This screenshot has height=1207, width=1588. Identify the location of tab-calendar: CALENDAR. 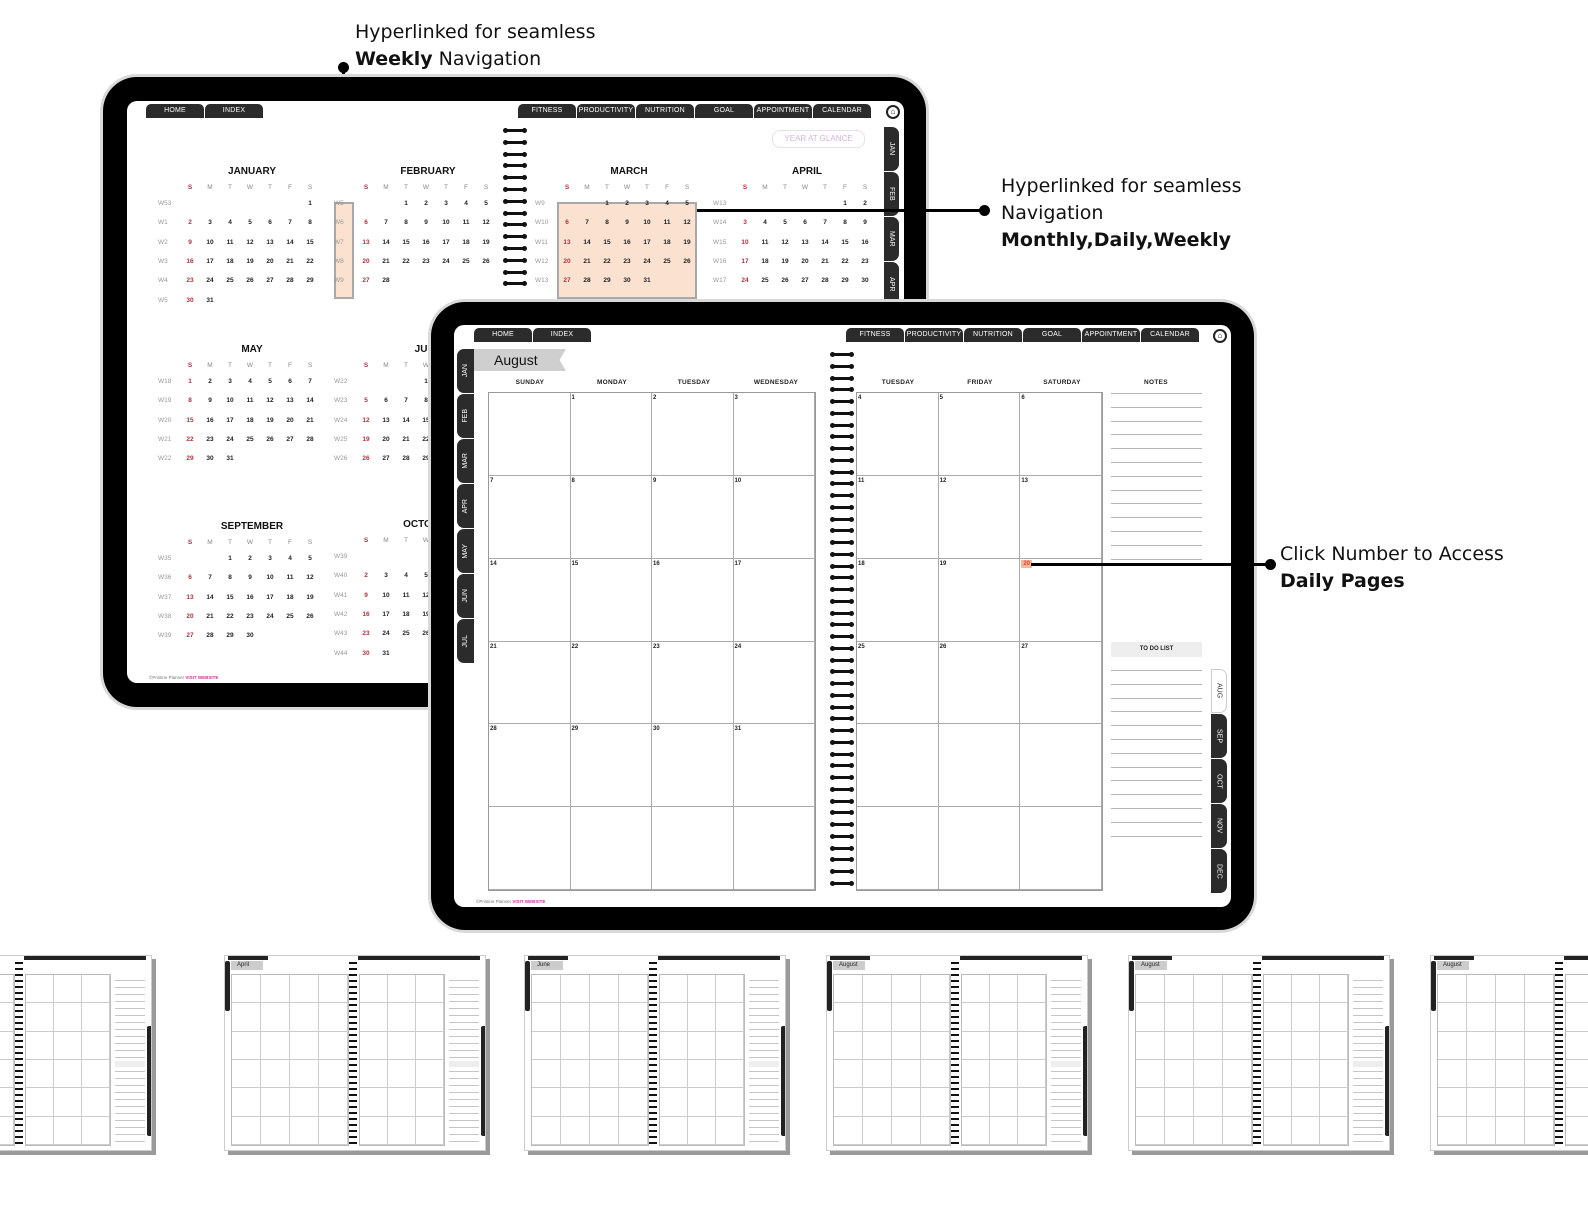
(842, 111).